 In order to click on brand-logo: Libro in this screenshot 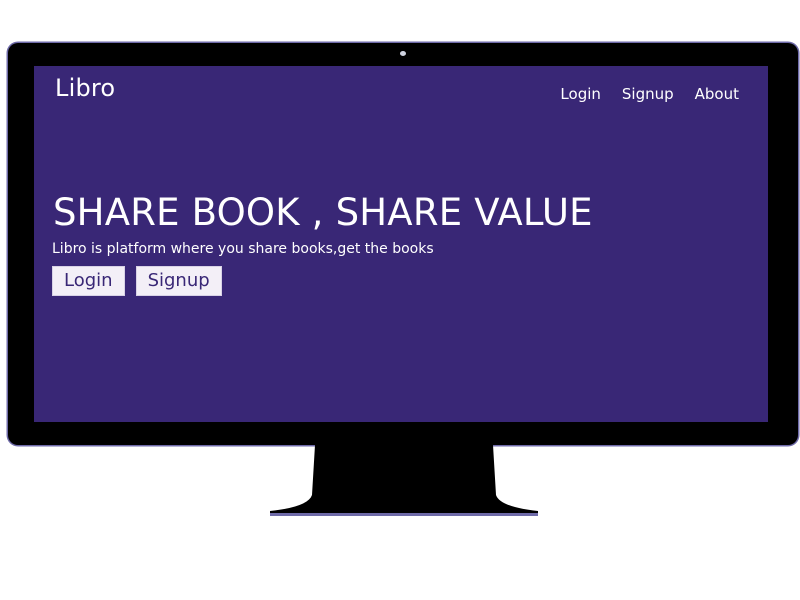, I will do `click(85, 88)`.